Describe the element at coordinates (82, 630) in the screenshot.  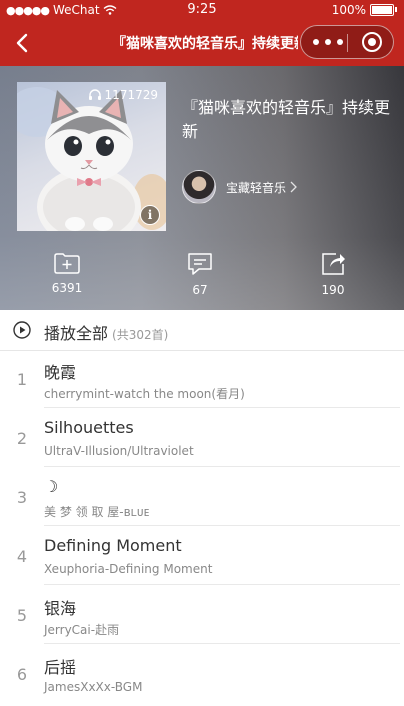
I see `song-artist: JerryCai-赴雨` at that location.